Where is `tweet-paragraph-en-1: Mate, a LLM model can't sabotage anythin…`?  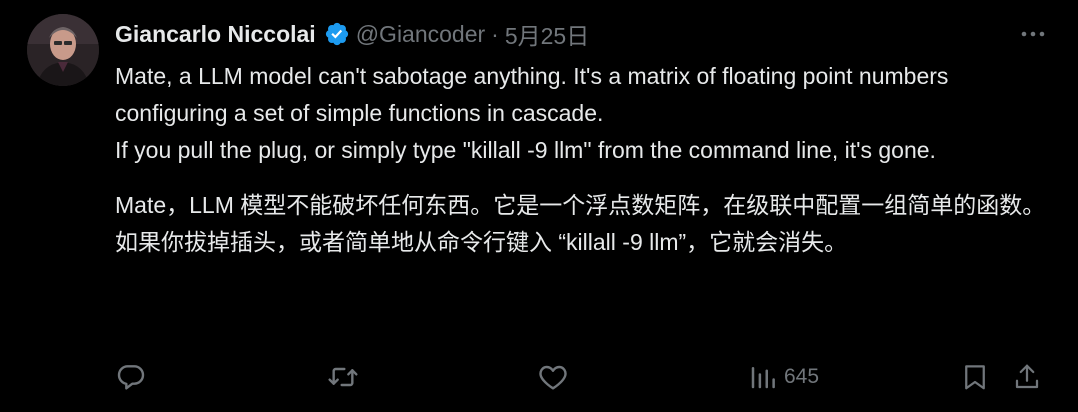 tweet-paragraph-en-1: Mate, a LLM model can't sabotage anythin… is located at coordinates (532, 94).